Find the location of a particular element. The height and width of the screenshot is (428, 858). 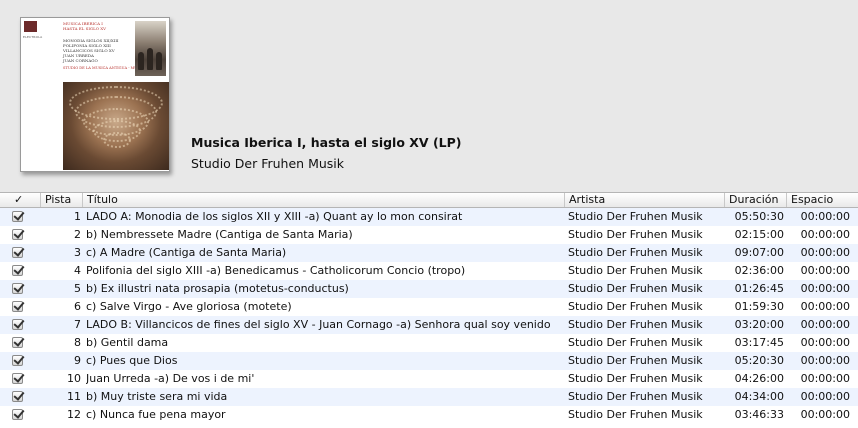

track-duration: 01:26:45 is located at coordinates (759, 288).